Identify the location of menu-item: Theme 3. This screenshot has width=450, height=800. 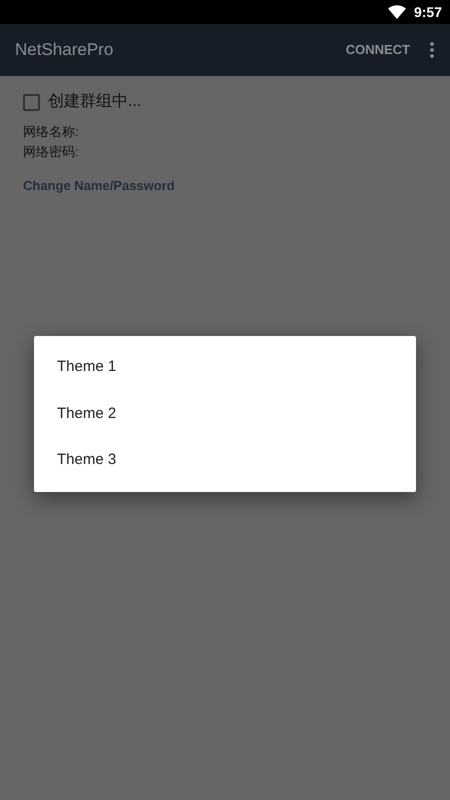
(225, 460).